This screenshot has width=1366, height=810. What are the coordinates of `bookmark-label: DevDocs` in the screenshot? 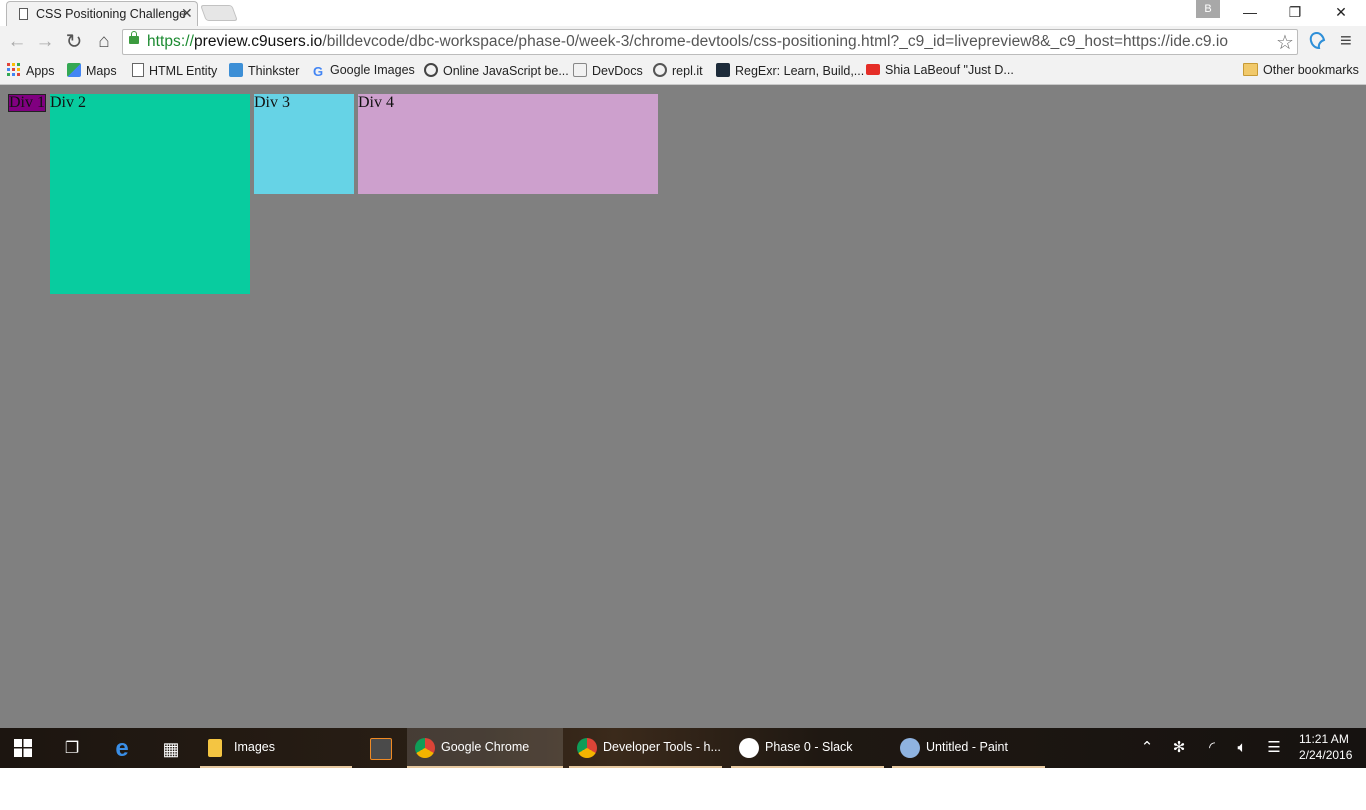 It's located at (617, 71).